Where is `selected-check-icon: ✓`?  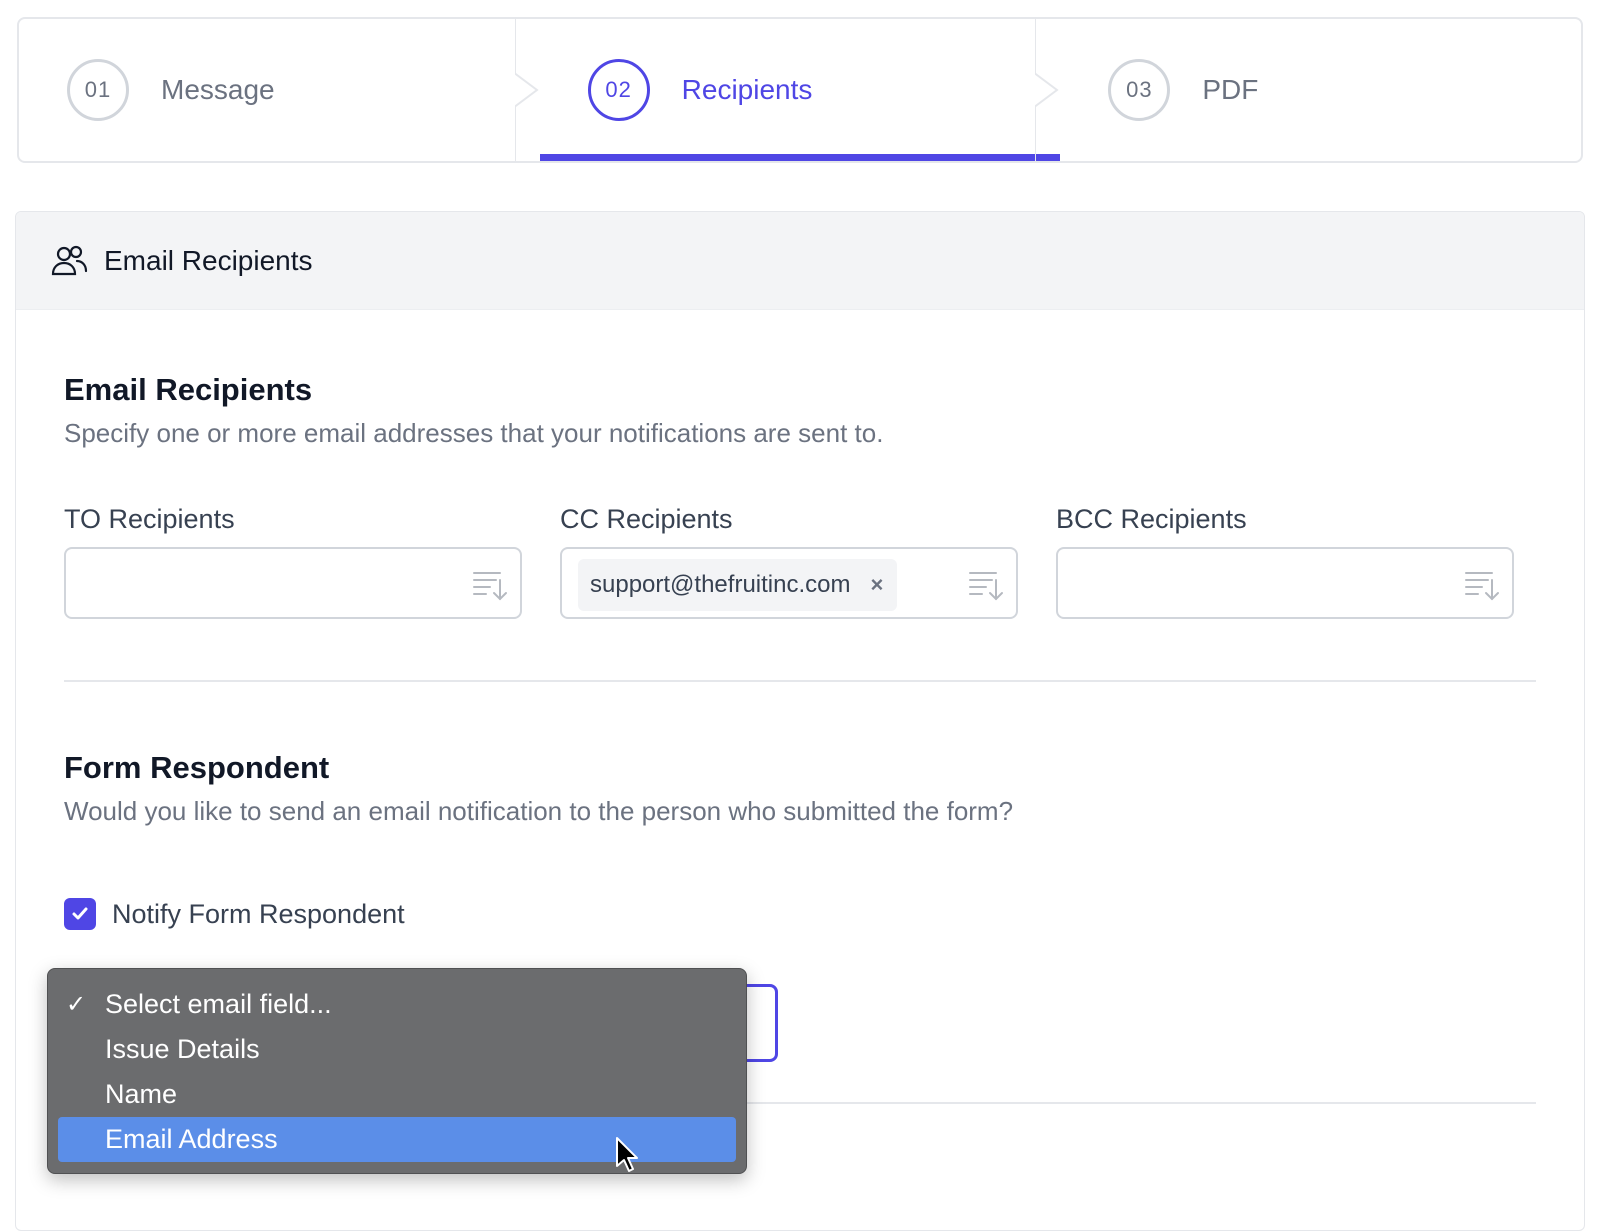
selected-check-icon: ✓ is located at coordinates (76, 1004).